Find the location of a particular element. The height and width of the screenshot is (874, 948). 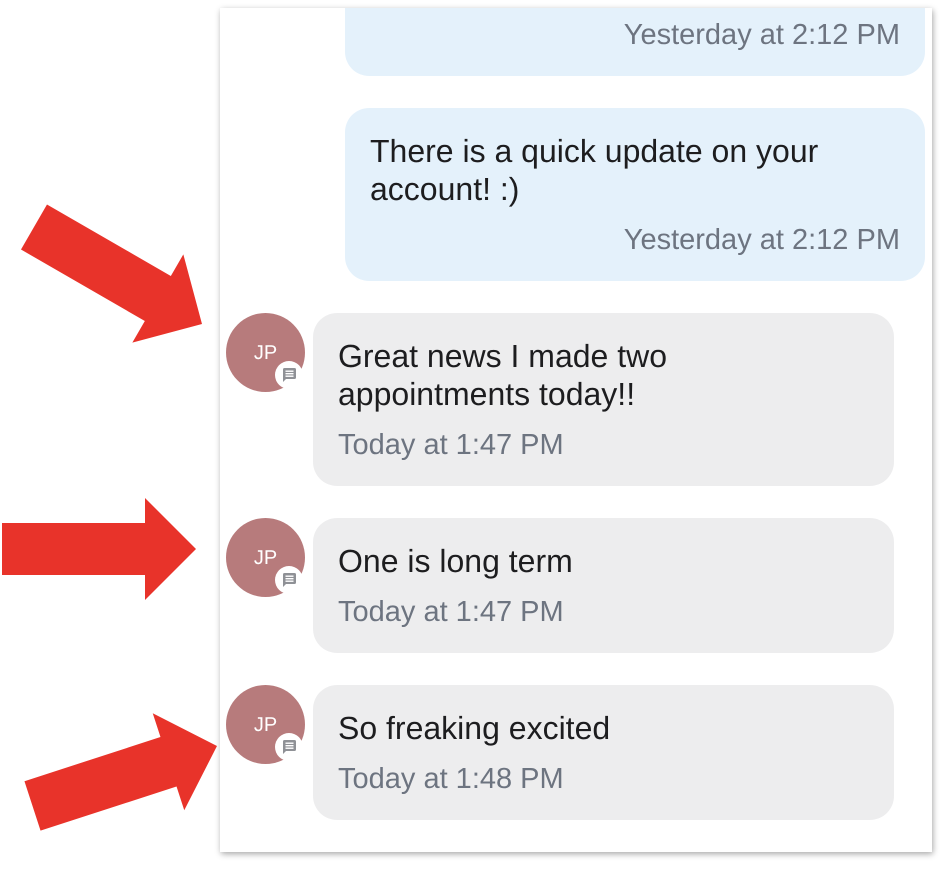

message-timestamp: Today at 1:48 PM is located at coordinates (451, 779).